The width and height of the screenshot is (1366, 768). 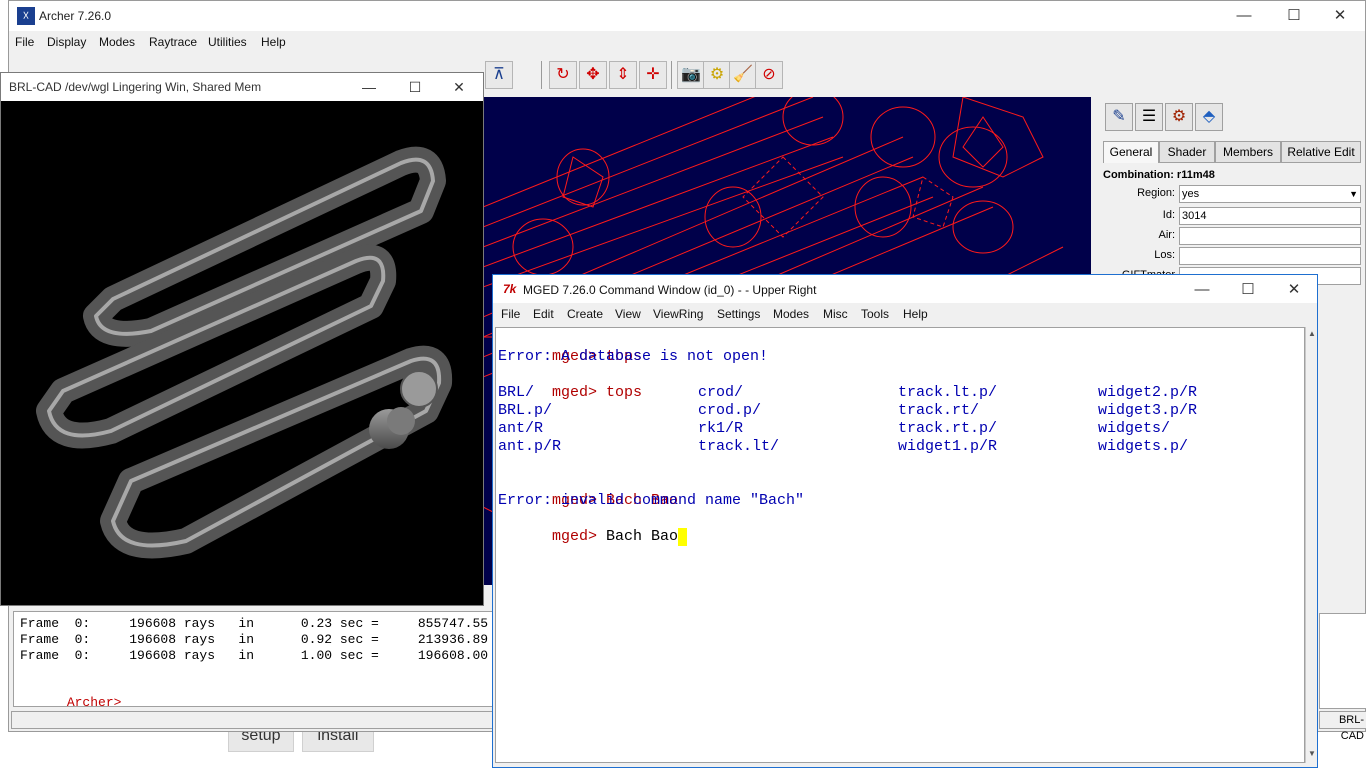 I want to click on list-item: track.rt.p/, so click(x=948, y=428).